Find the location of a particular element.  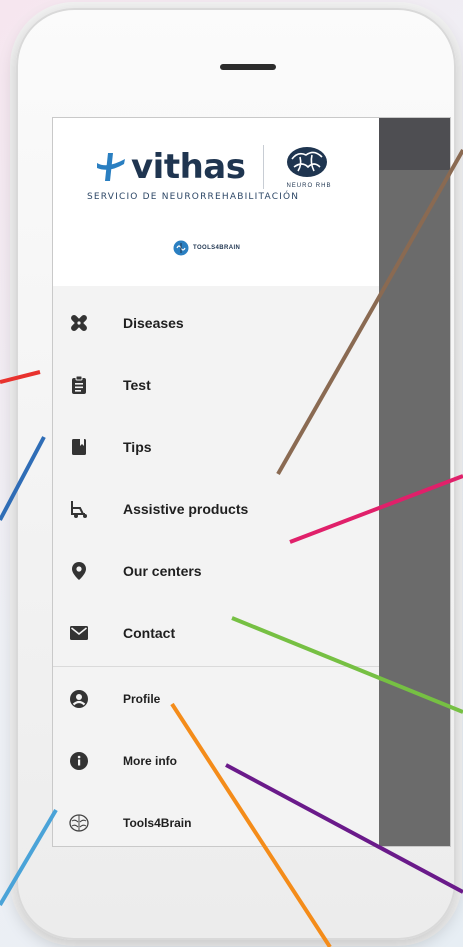

envelope-icon is located at coordinates (79, 633).